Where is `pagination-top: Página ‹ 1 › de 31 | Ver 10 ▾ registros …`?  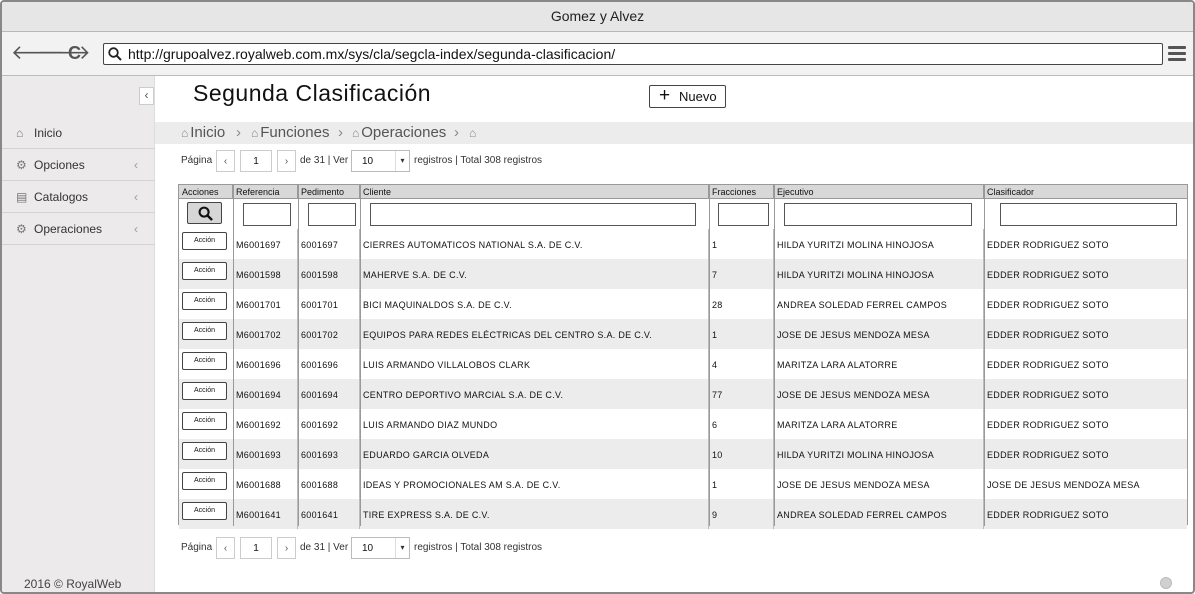 pagination-top: Página ‹ 1 › de 31 | Ver 10 ▾ registros … is located at coordinates (381, 161).